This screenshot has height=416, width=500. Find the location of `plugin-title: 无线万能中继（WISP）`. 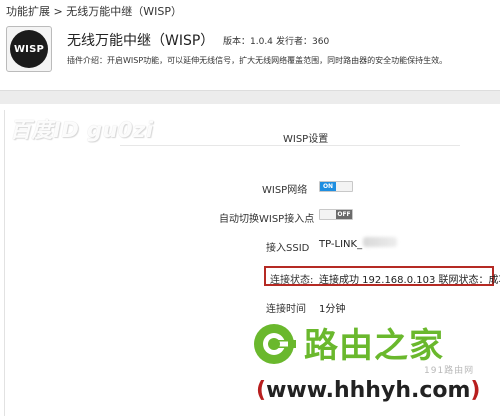

plugin-title: 无线万能中继（WISP） is located at coordinates (141, 41).